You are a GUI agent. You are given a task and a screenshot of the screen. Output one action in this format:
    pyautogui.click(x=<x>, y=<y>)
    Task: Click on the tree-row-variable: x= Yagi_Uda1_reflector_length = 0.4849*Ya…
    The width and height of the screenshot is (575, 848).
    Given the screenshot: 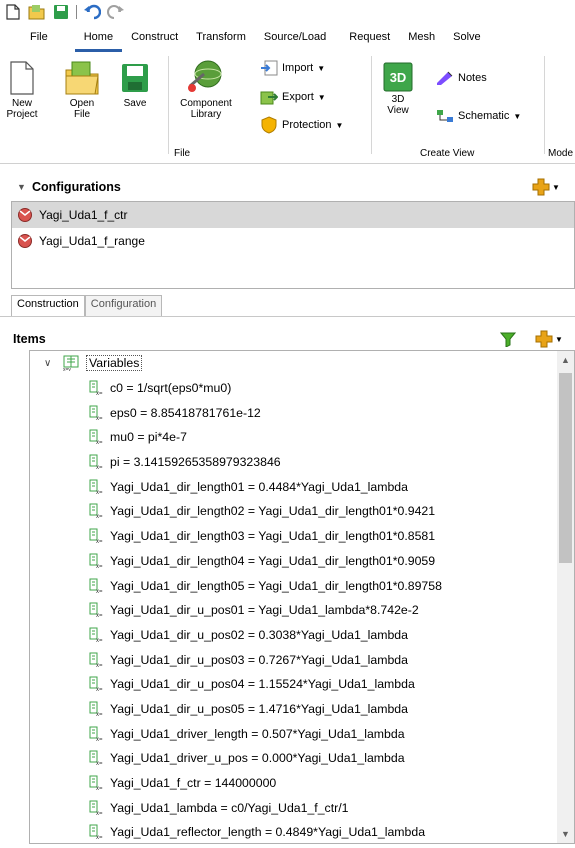 What is the action you would take?
    pyautogui.click(x=294, y=831)
    